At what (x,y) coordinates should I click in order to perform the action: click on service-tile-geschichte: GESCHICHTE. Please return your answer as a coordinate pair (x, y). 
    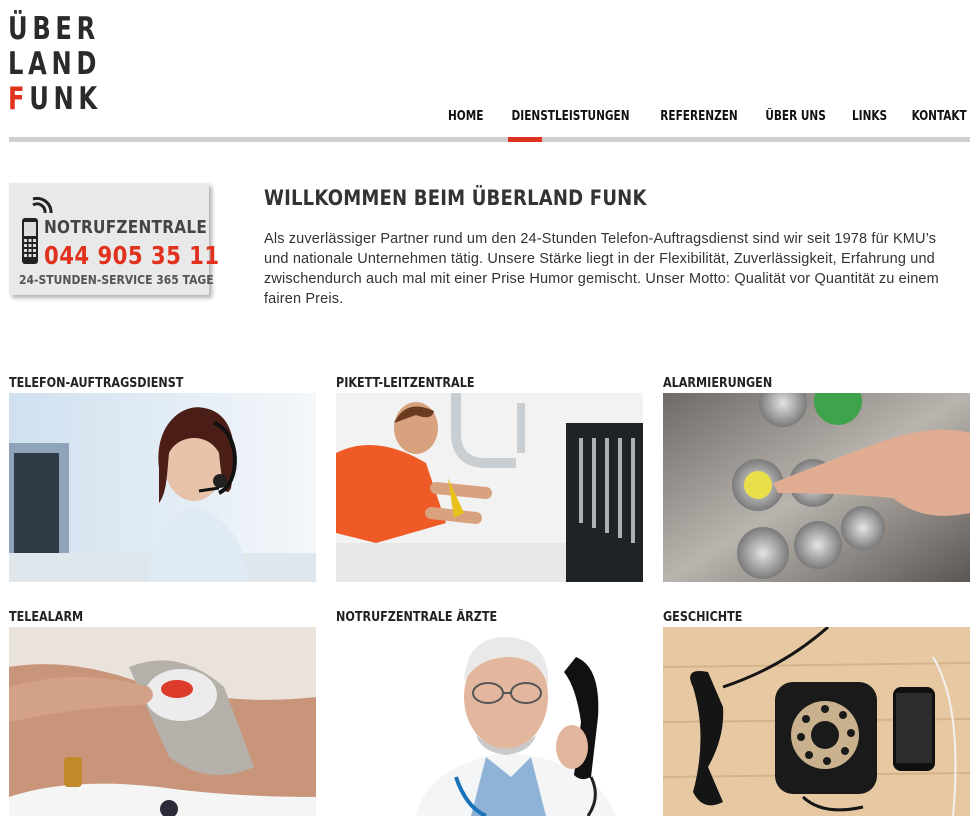
    Looking at the image, I should click on (816, 712).